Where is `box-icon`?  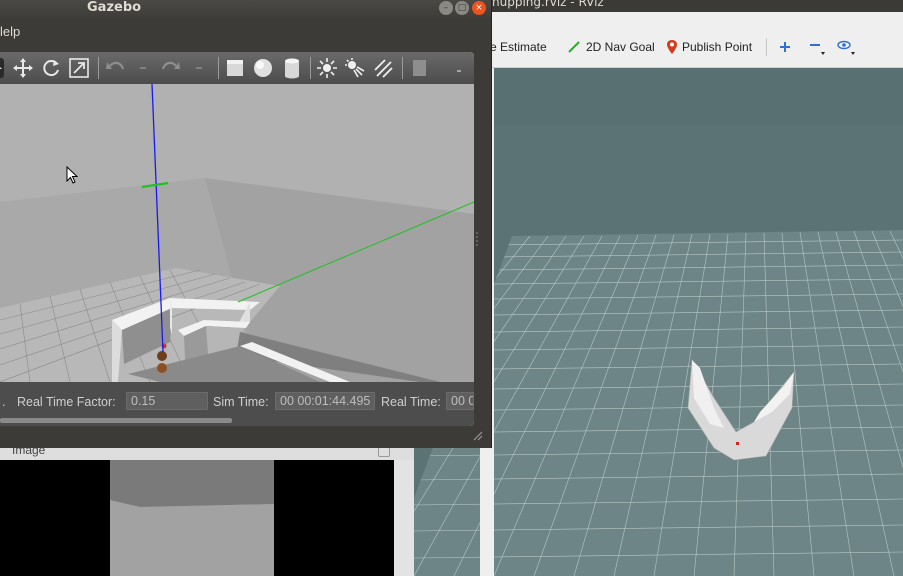 box-icon is located at coordinates (235, 68).